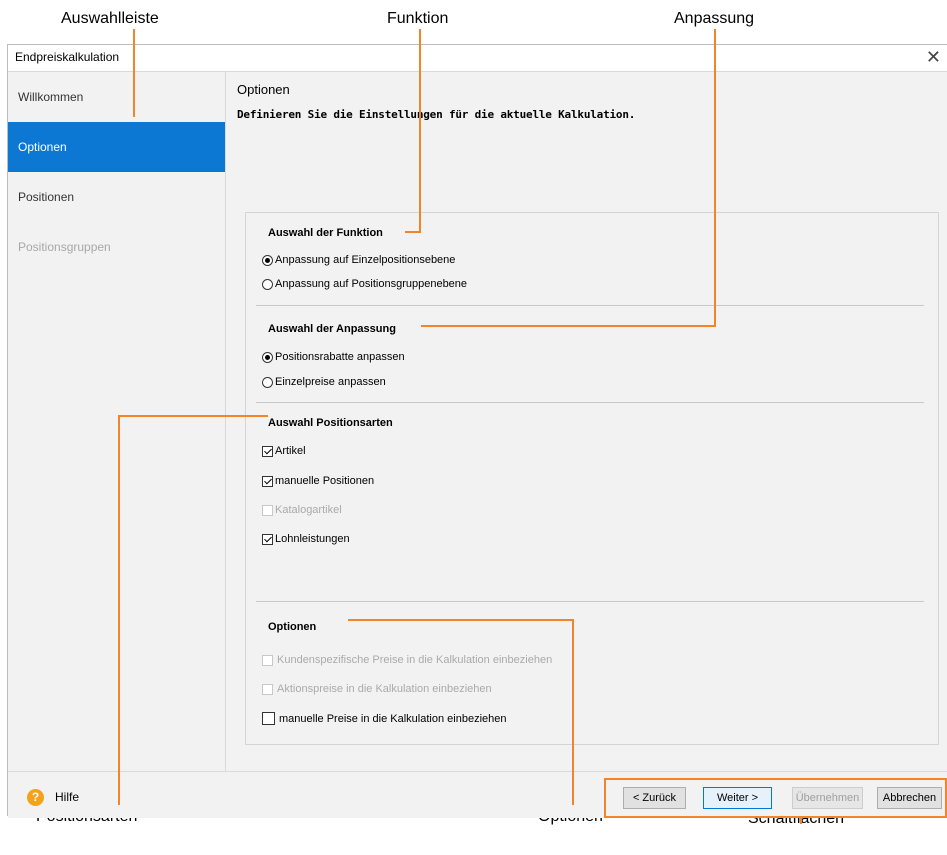  I want to click on radio-positionsgruppenebene: Anpassung auf Positionsgruppenebene, so click(364, 284).